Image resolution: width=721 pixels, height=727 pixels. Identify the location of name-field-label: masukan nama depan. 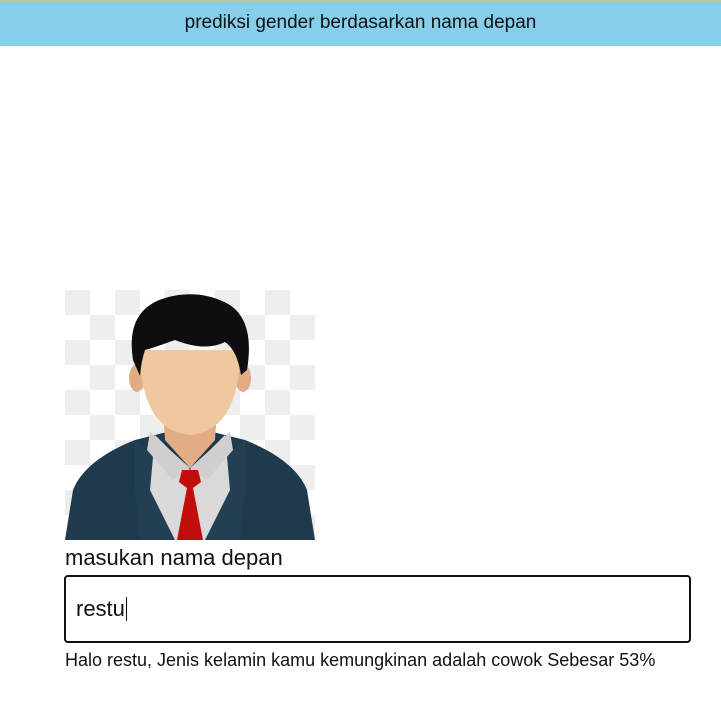
(174, 557).